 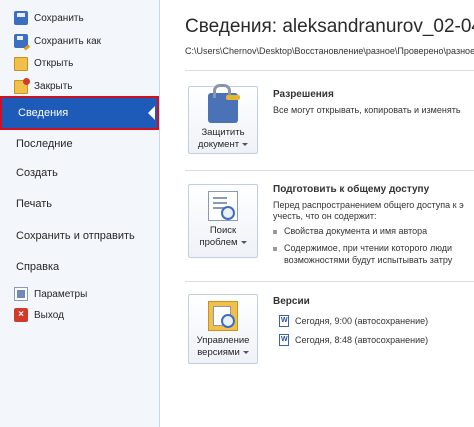 I want to click on nav-save-label: Сохранить, so click(x=59, y=18).